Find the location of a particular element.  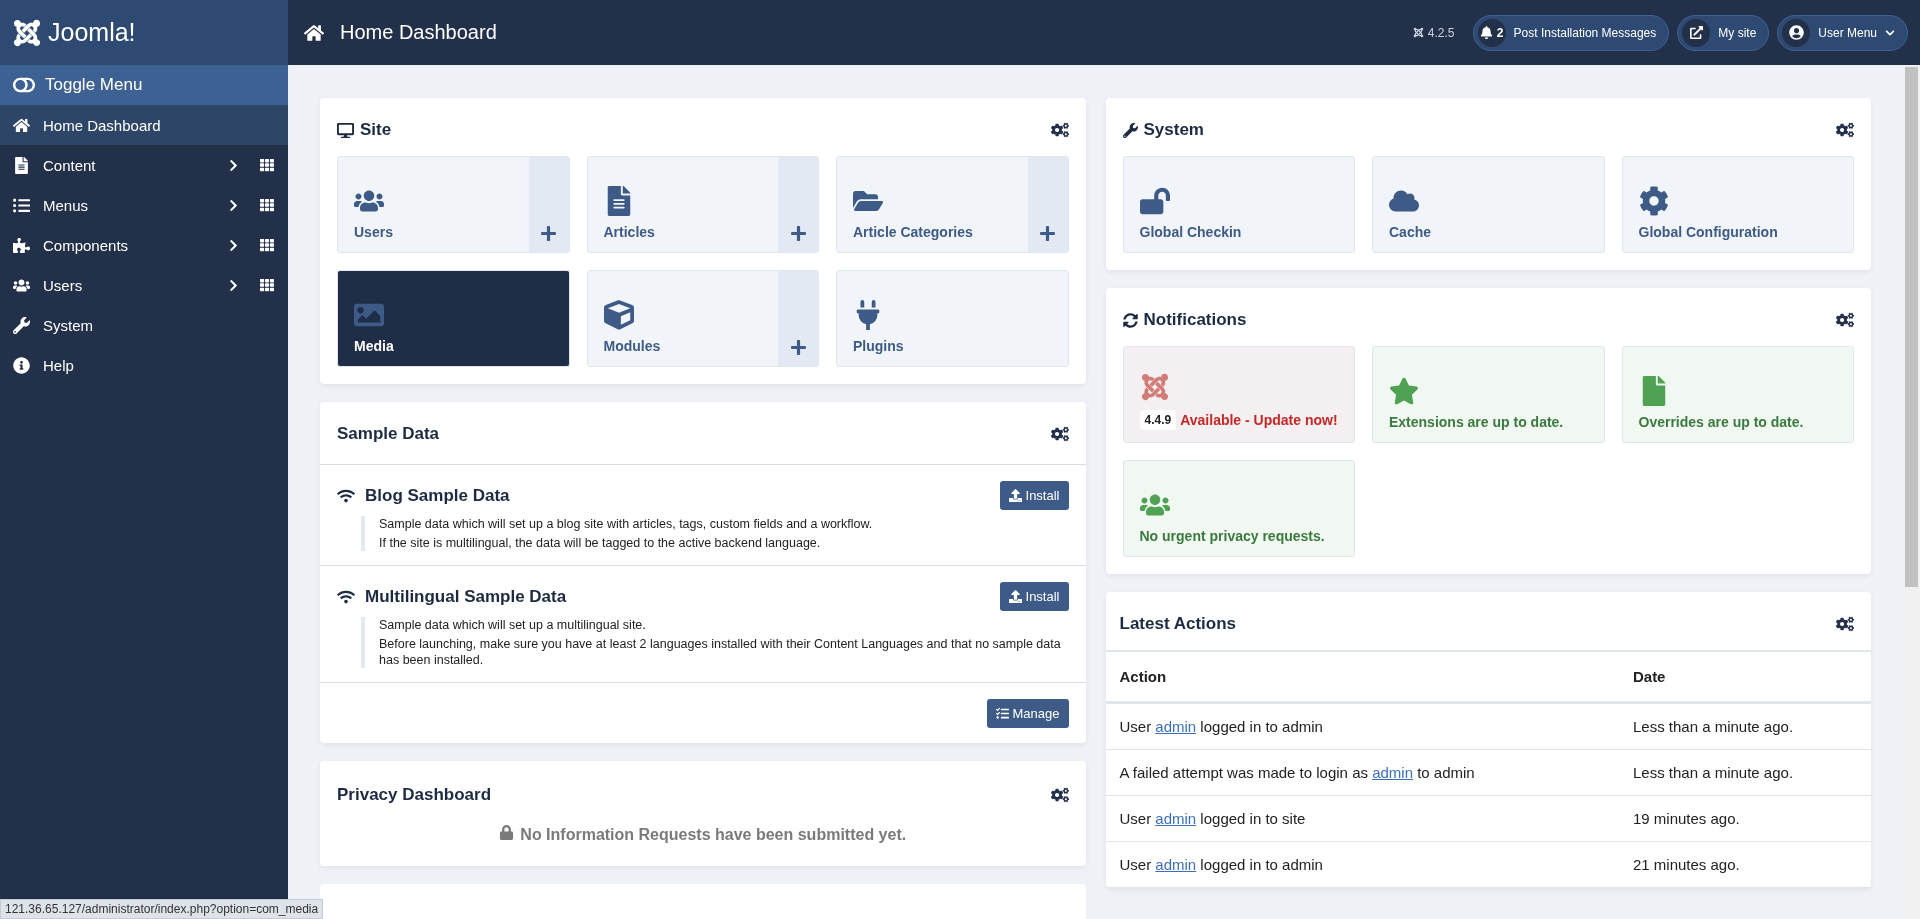

card-title: System is located at coordinates (1174, 130).